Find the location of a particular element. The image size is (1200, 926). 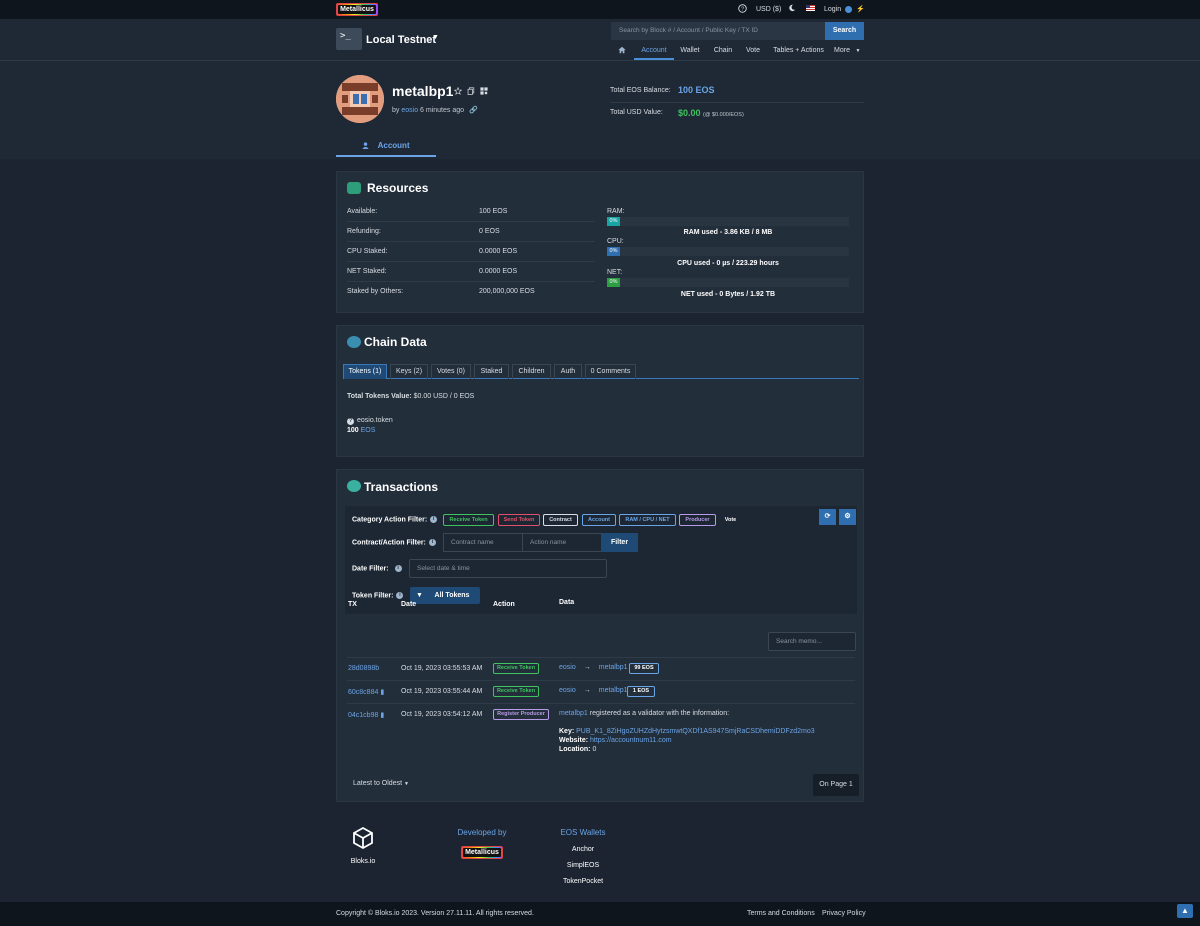

tab-keys: Keys (2) is located at coordinates (409, 371).